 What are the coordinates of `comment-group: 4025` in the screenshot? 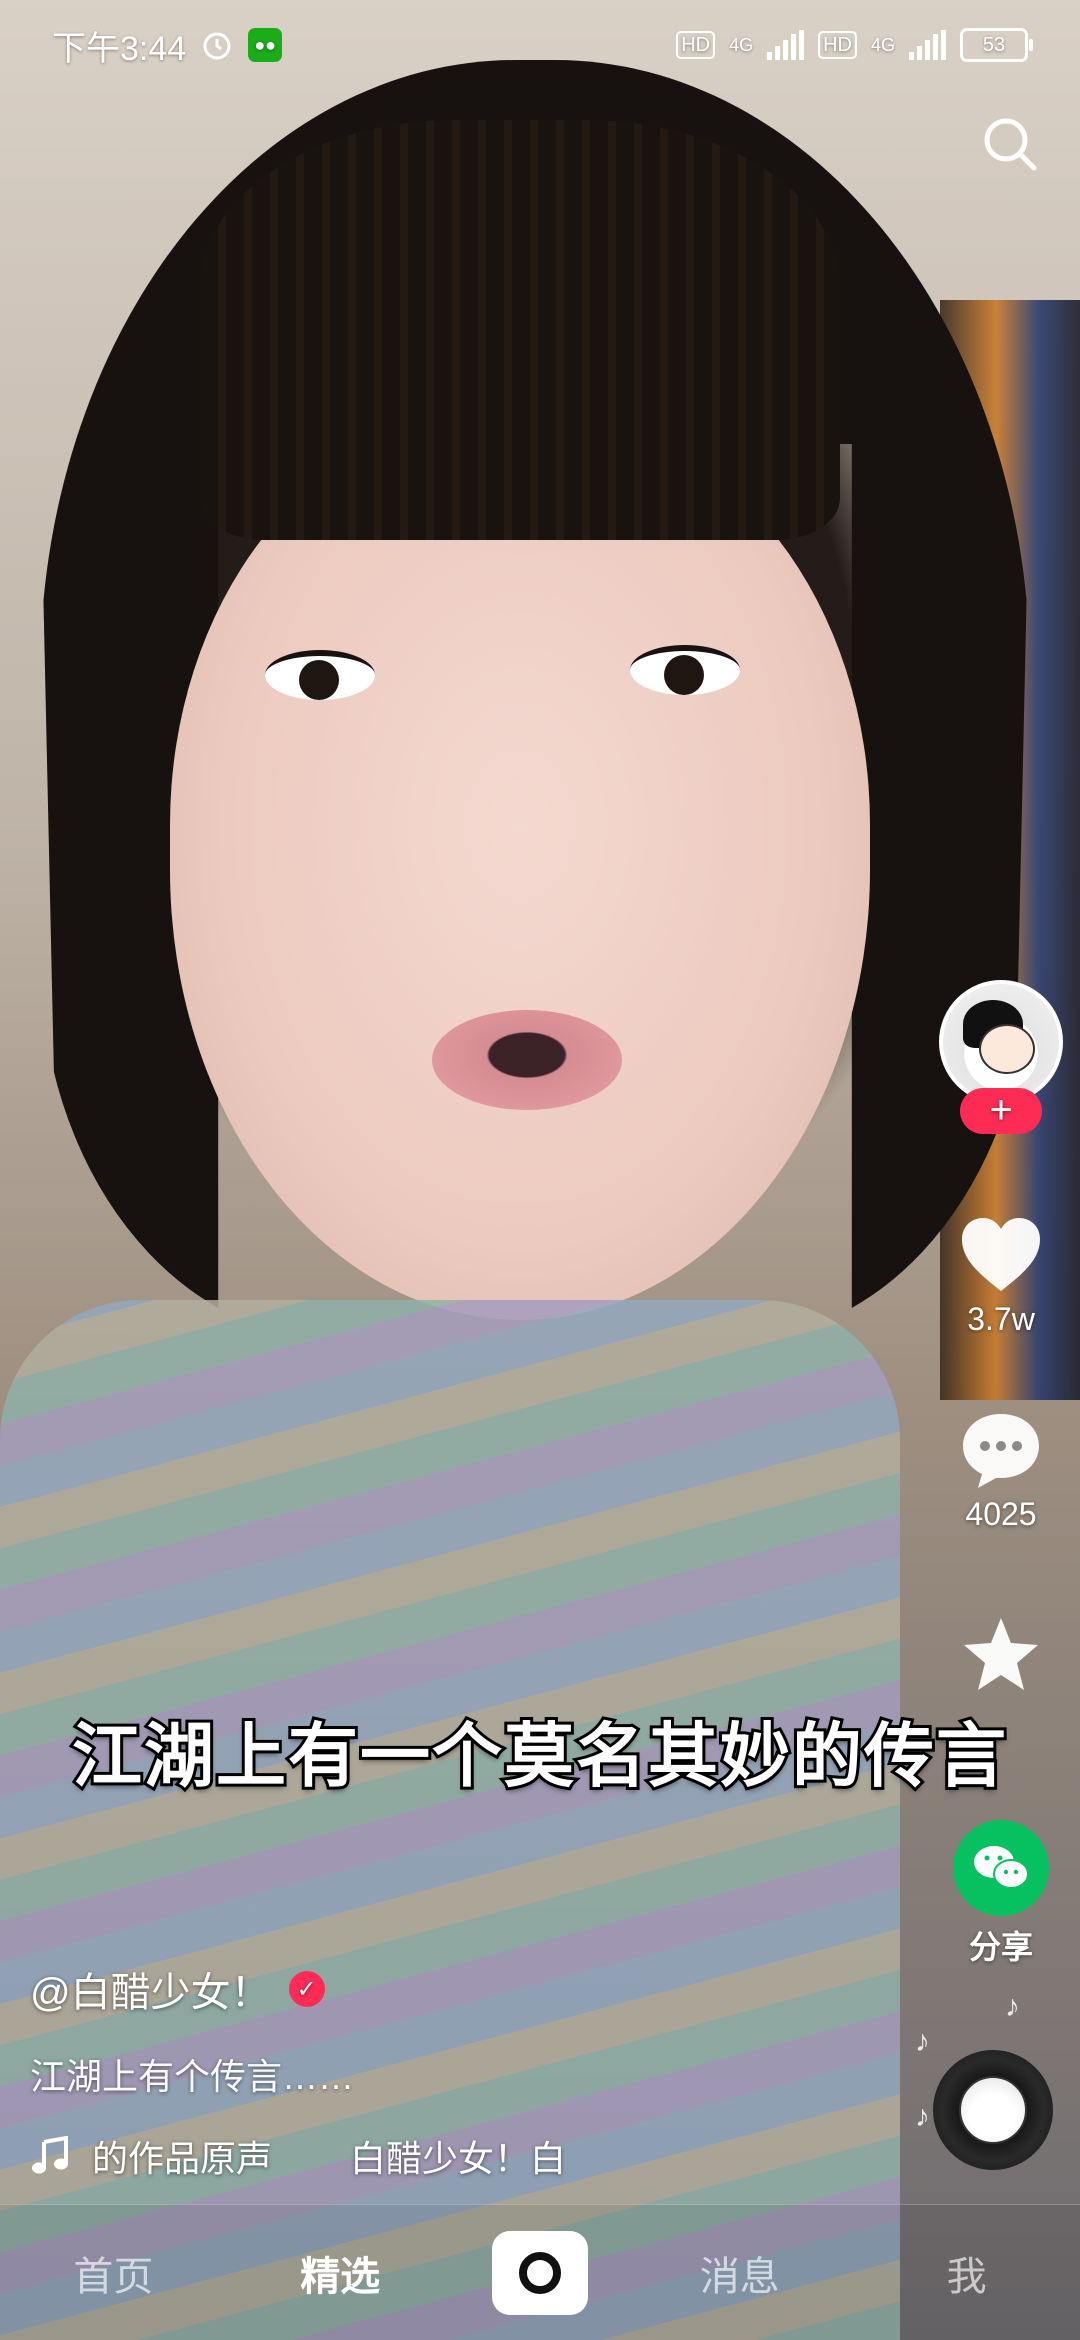 It's located at (1001, 1471).